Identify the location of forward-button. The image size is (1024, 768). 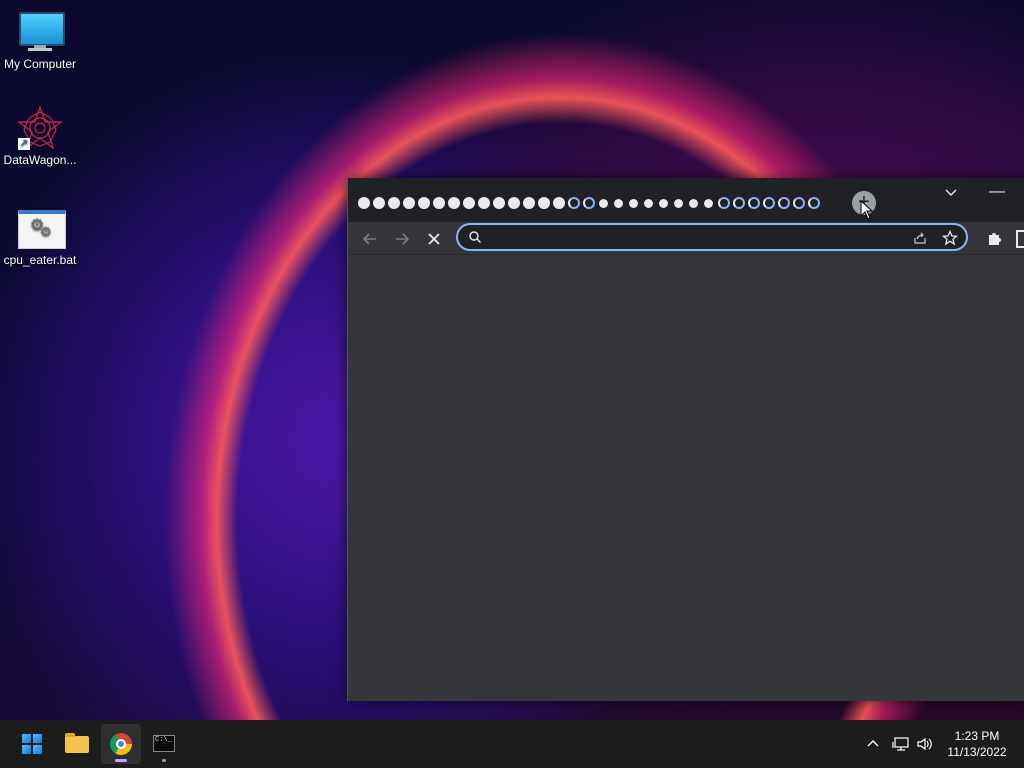
(402, 239).